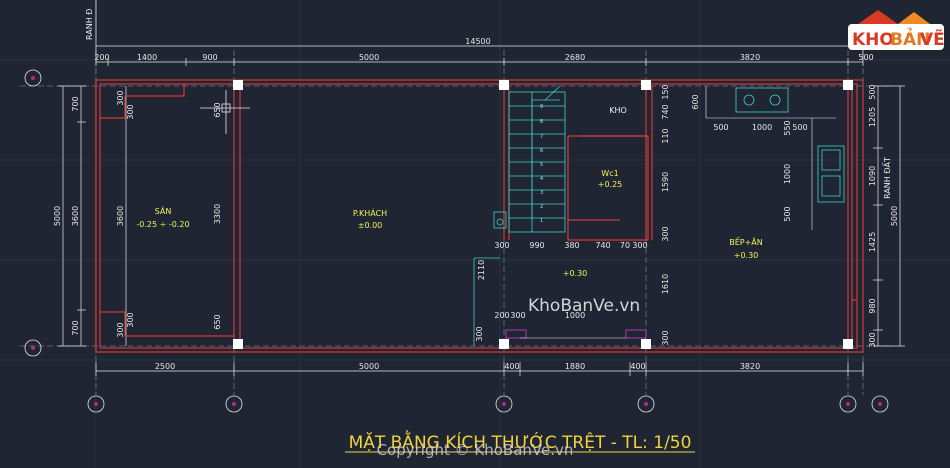 The image size is (950, 468). What do you see at coordinates (609, 173) in the screenshot?
I see `room-wc-label: Wc1` at bounding box center [609, 173].